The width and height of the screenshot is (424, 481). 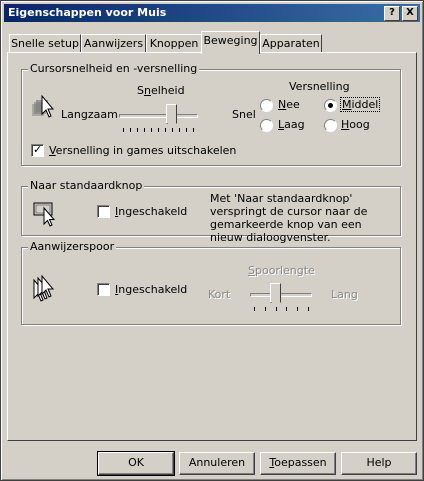 I want to click on tab-apparaten: Apparaten, so click(x=291, y=43).